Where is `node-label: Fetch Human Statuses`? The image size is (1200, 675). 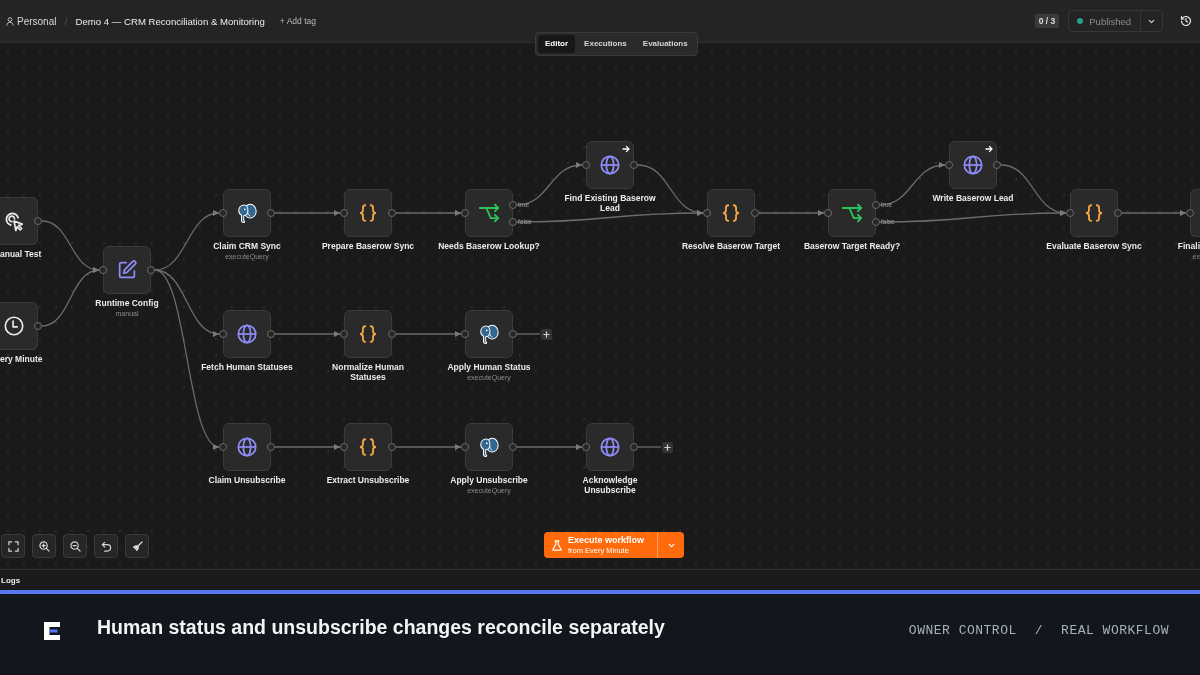 node-label: Fetch Human Statuses is located at coordinates (247, 367).